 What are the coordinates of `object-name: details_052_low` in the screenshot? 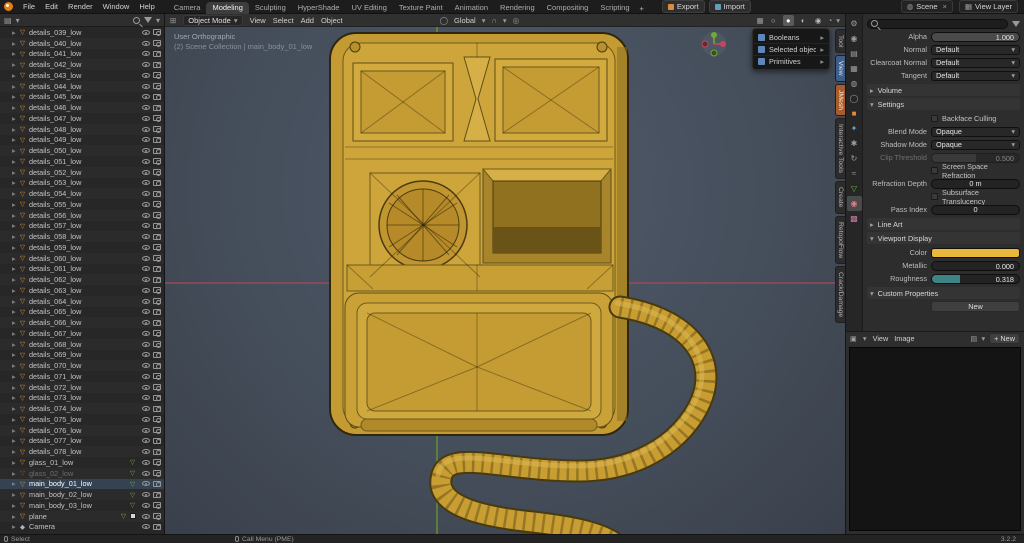 It's located at (84, 172).